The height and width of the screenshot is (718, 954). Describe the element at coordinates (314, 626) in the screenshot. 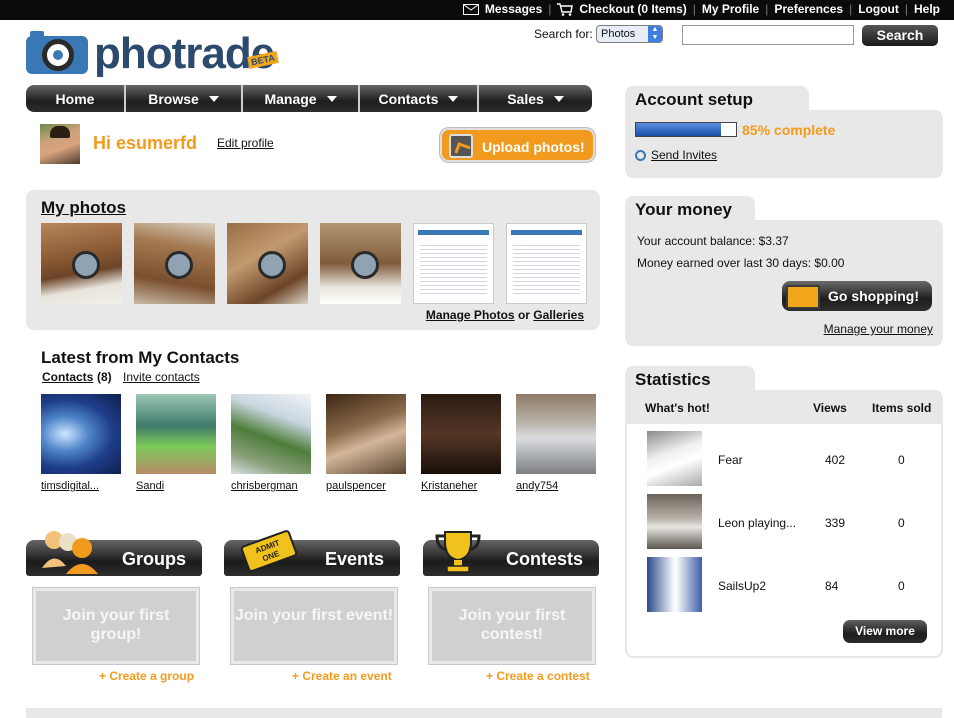

I see `events-empty-box: Join your first event!` at that location.